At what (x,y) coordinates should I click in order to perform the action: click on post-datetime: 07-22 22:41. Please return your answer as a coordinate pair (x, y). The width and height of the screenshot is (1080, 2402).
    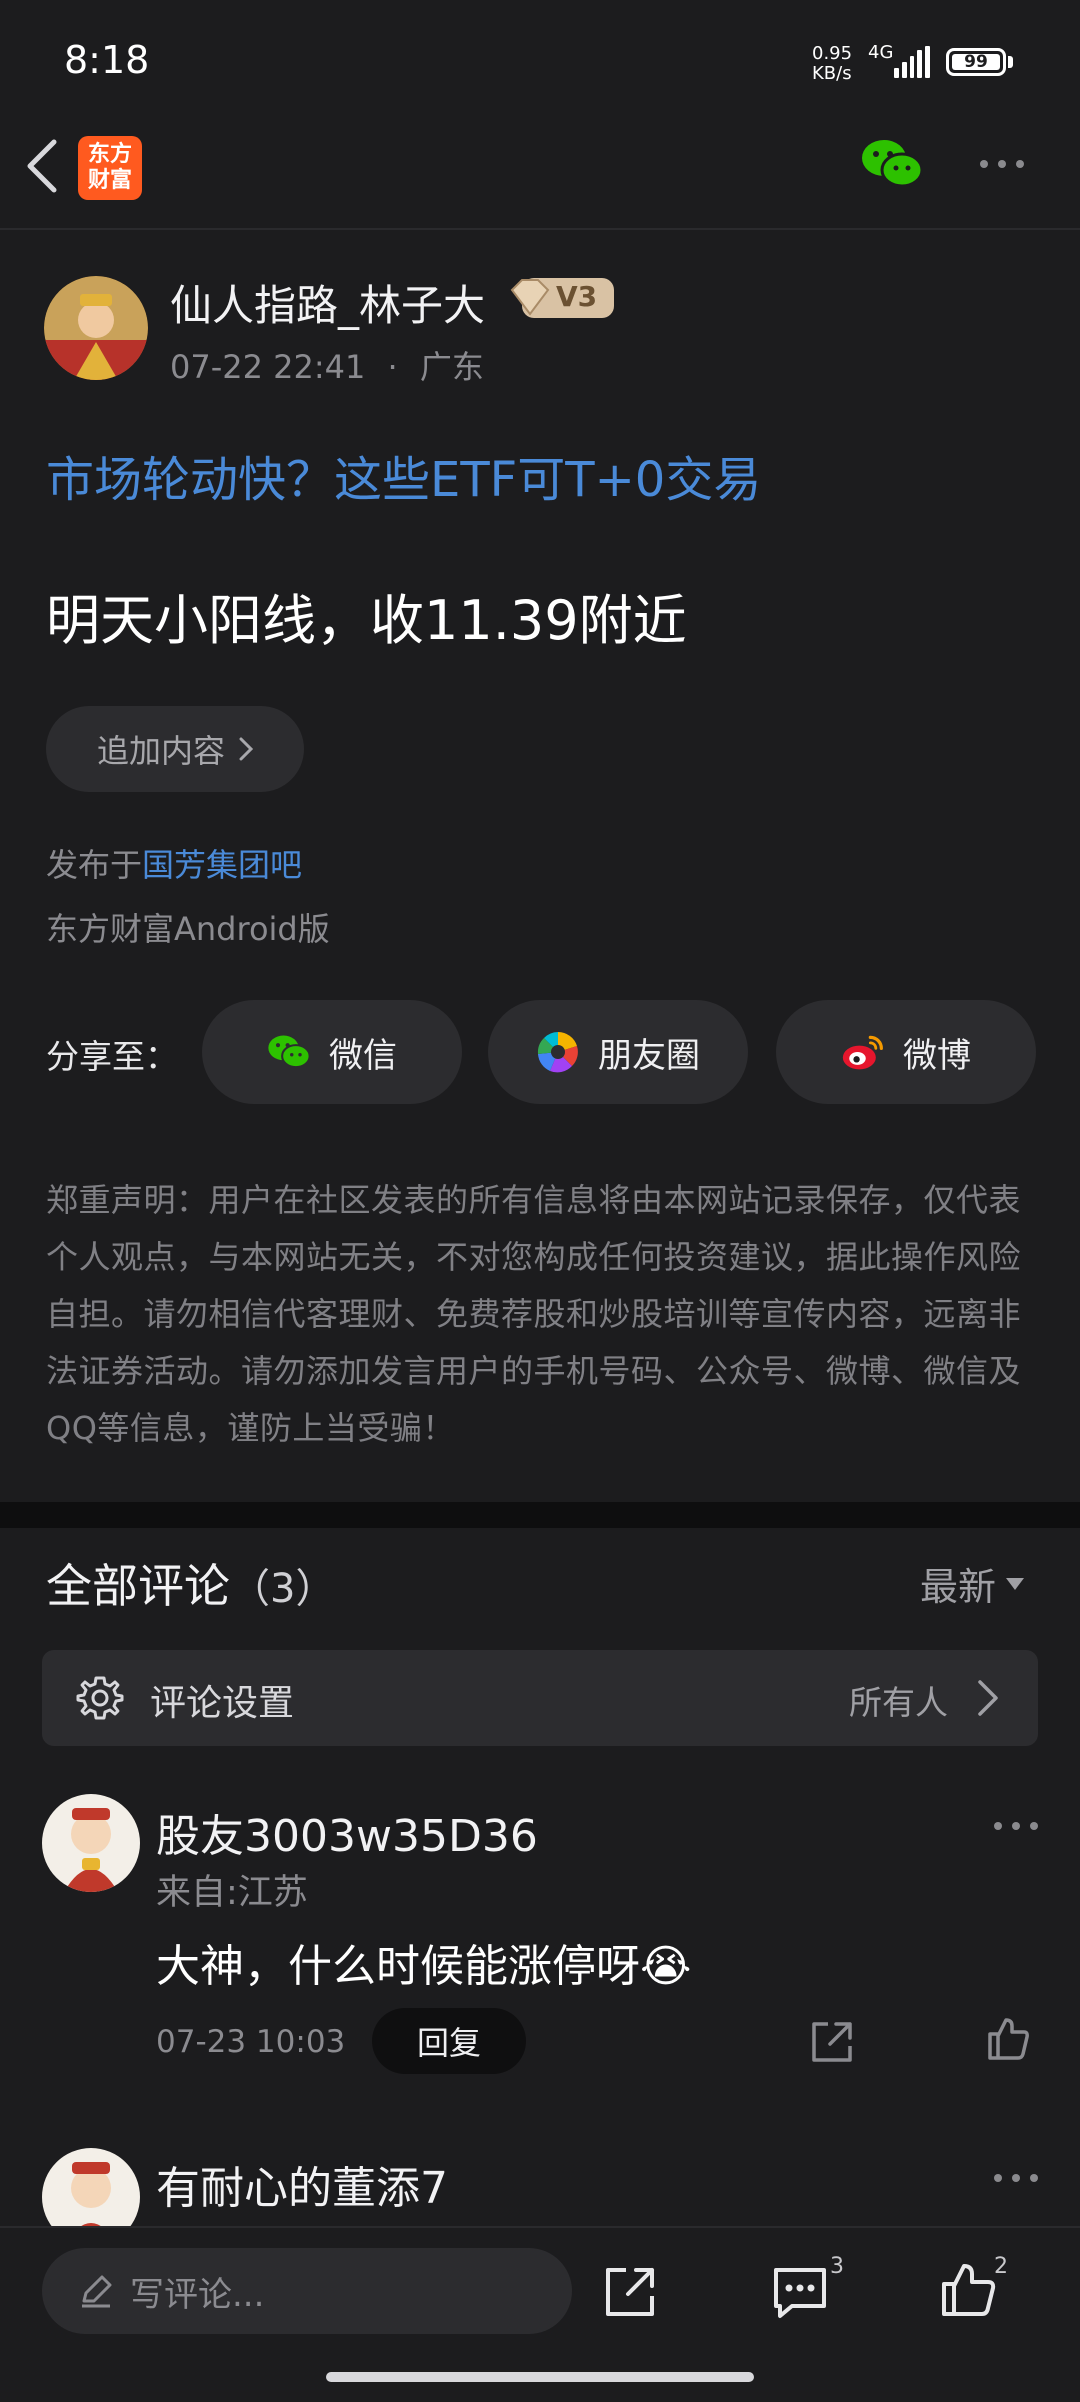
    Looking at the image, I should click on (268, 367).